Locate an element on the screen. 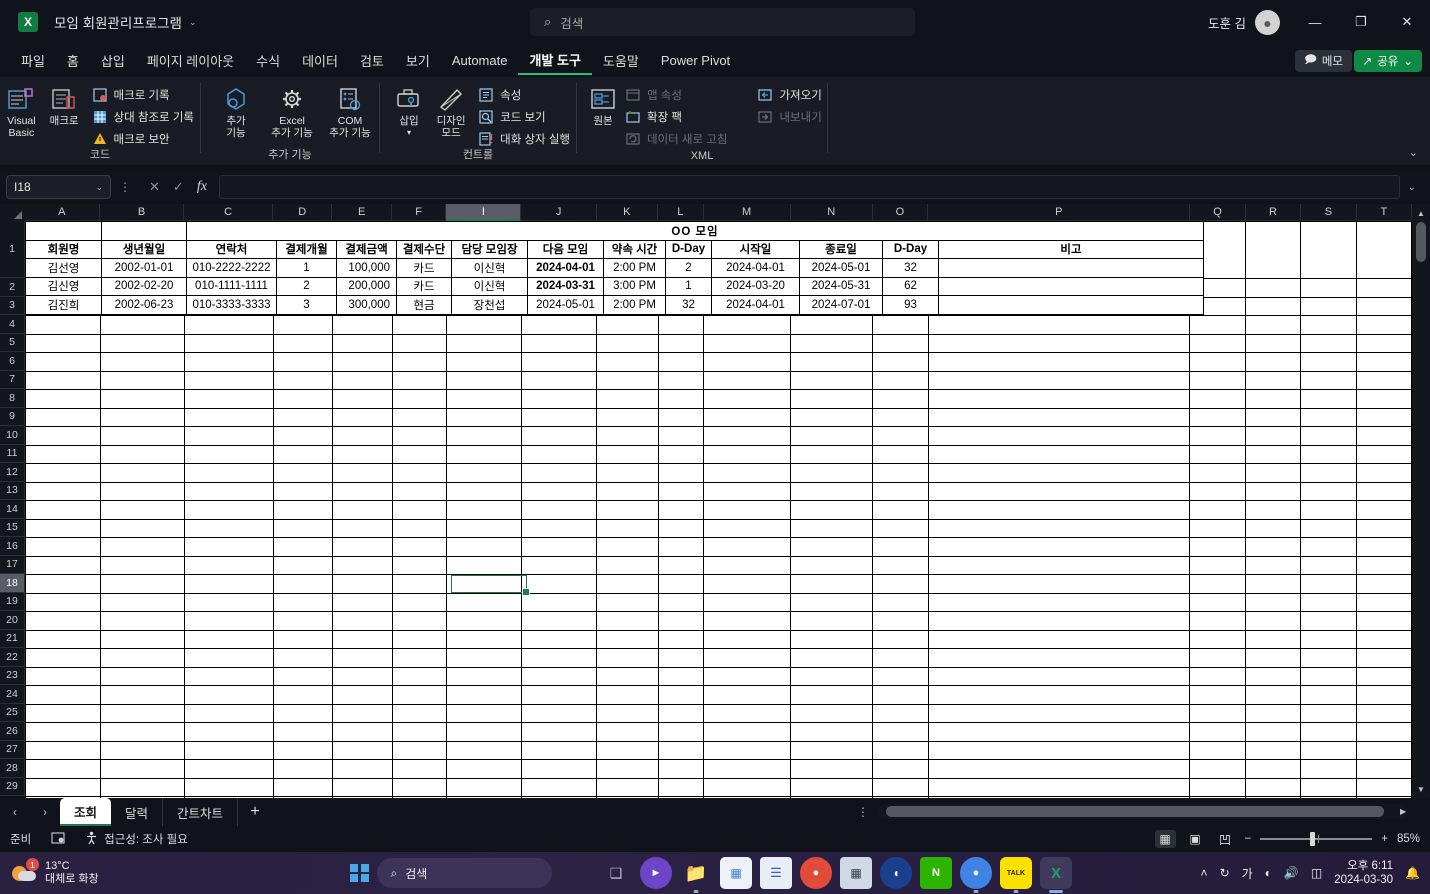  row-header-3: 3 is located at coordinates (12, 305).